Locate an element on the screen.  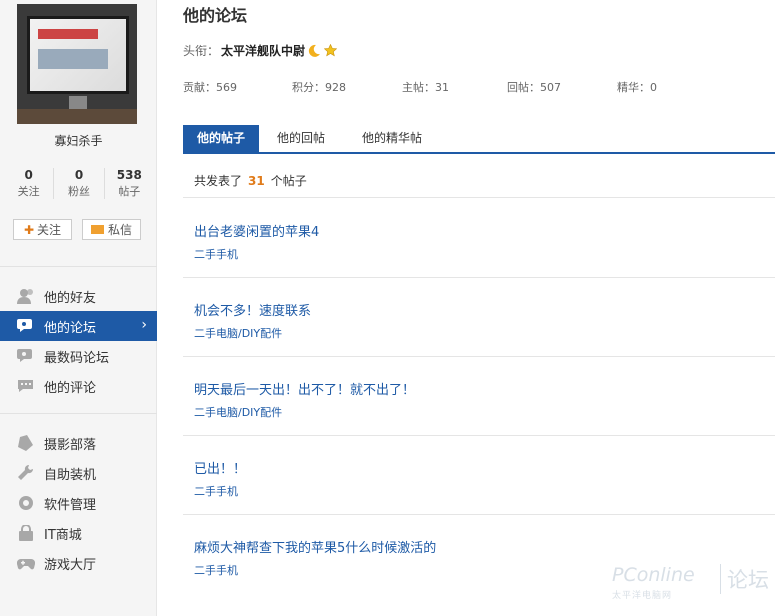
sidebar-item-friends: 他的好友 is located at coordinates (78, 296).